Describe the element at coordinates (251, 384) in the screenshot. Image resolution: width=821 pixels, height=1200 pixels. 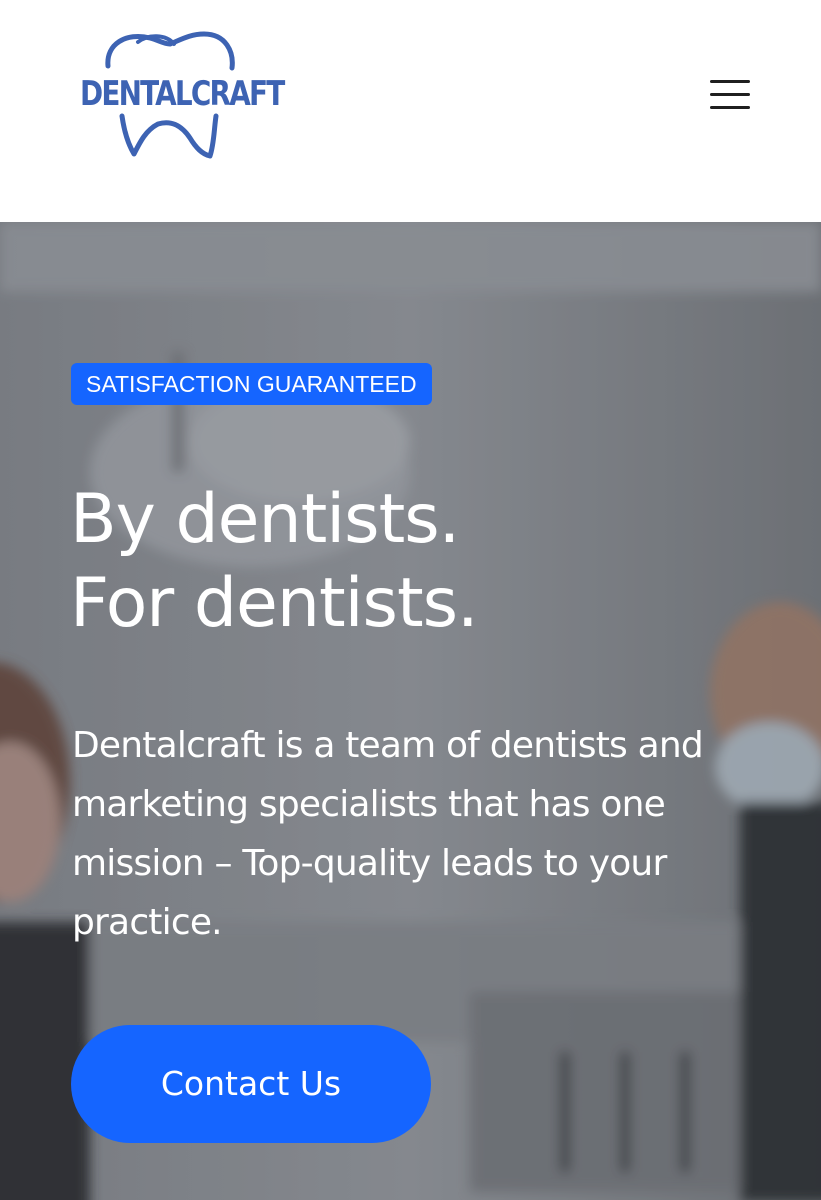
I see `satisfaction-badge: SATISFACTION GUARANTEED` at that location.